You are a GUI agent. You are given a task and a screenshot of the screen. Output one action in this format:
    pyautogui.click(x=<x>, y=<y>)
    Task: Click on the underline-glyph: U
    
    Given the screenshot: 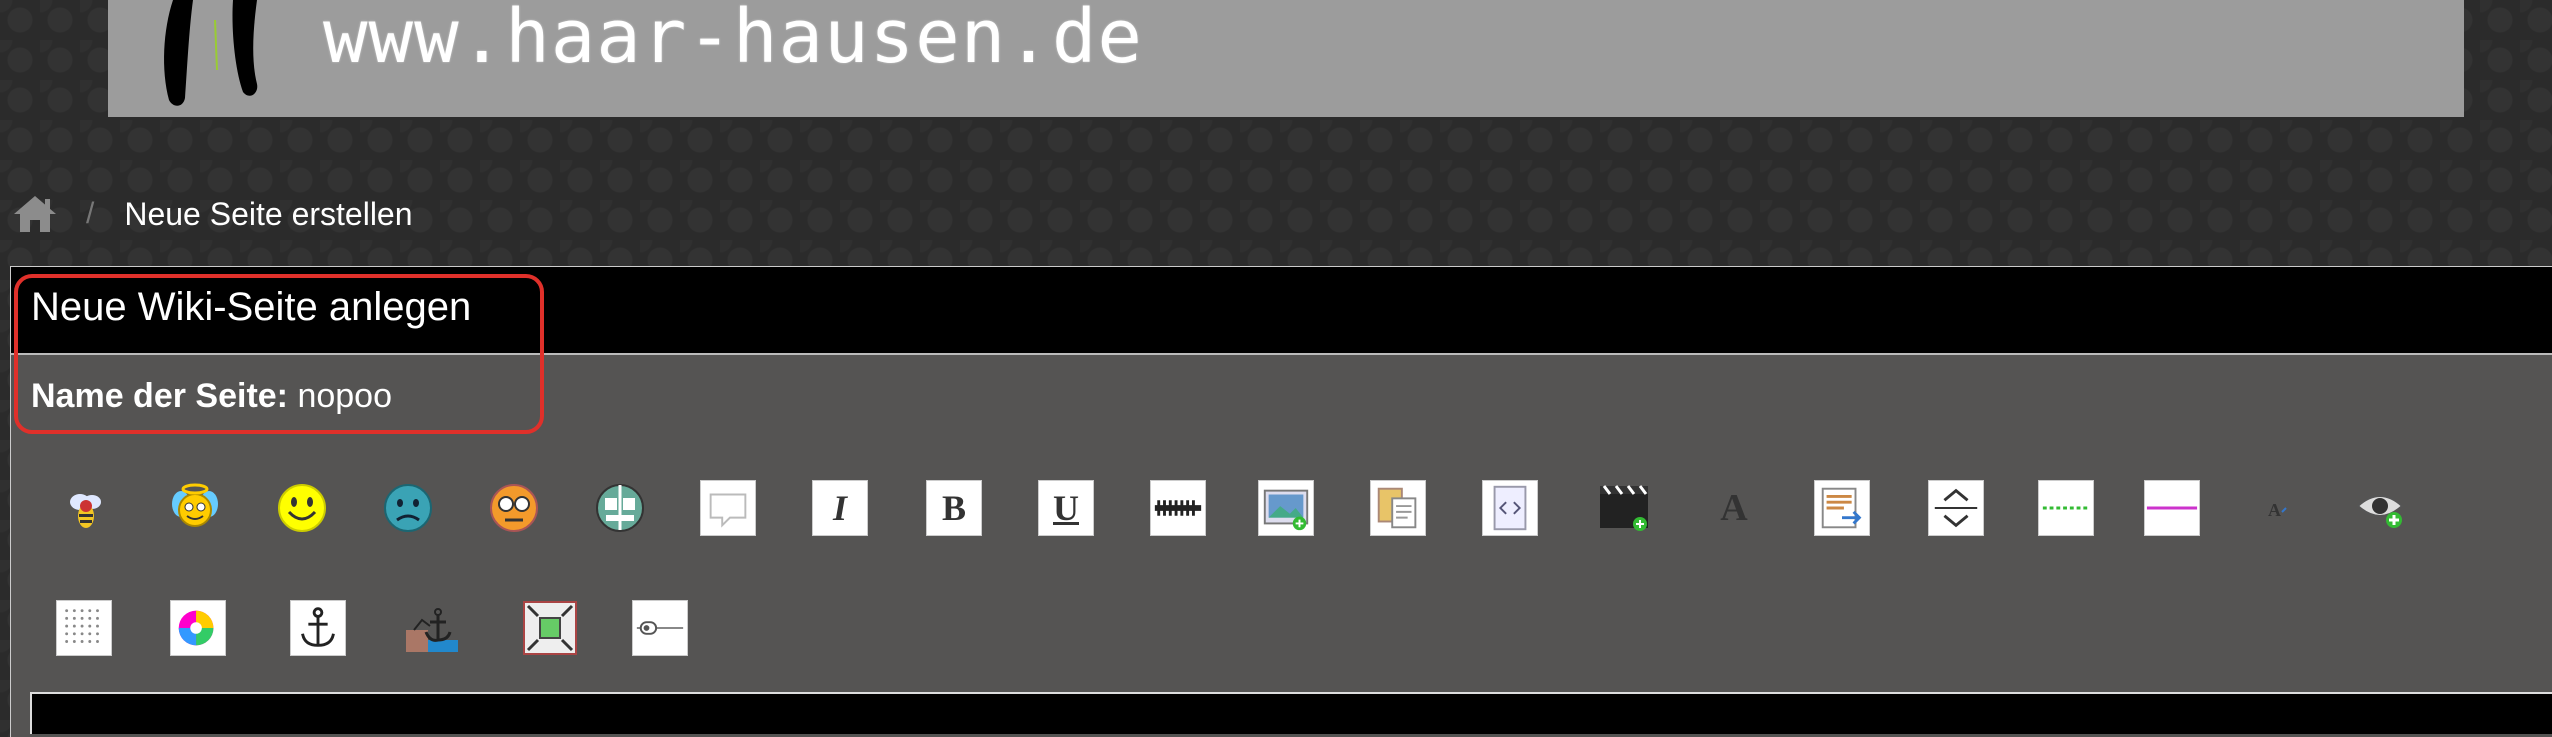 What is the action you would take?
    pyautogui.click(x=1066, y=508)
    